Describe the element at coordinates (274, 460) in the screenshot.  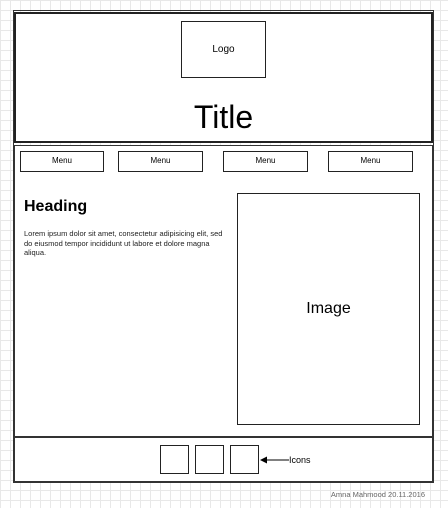
I see `arrow-left-icon` at that location.